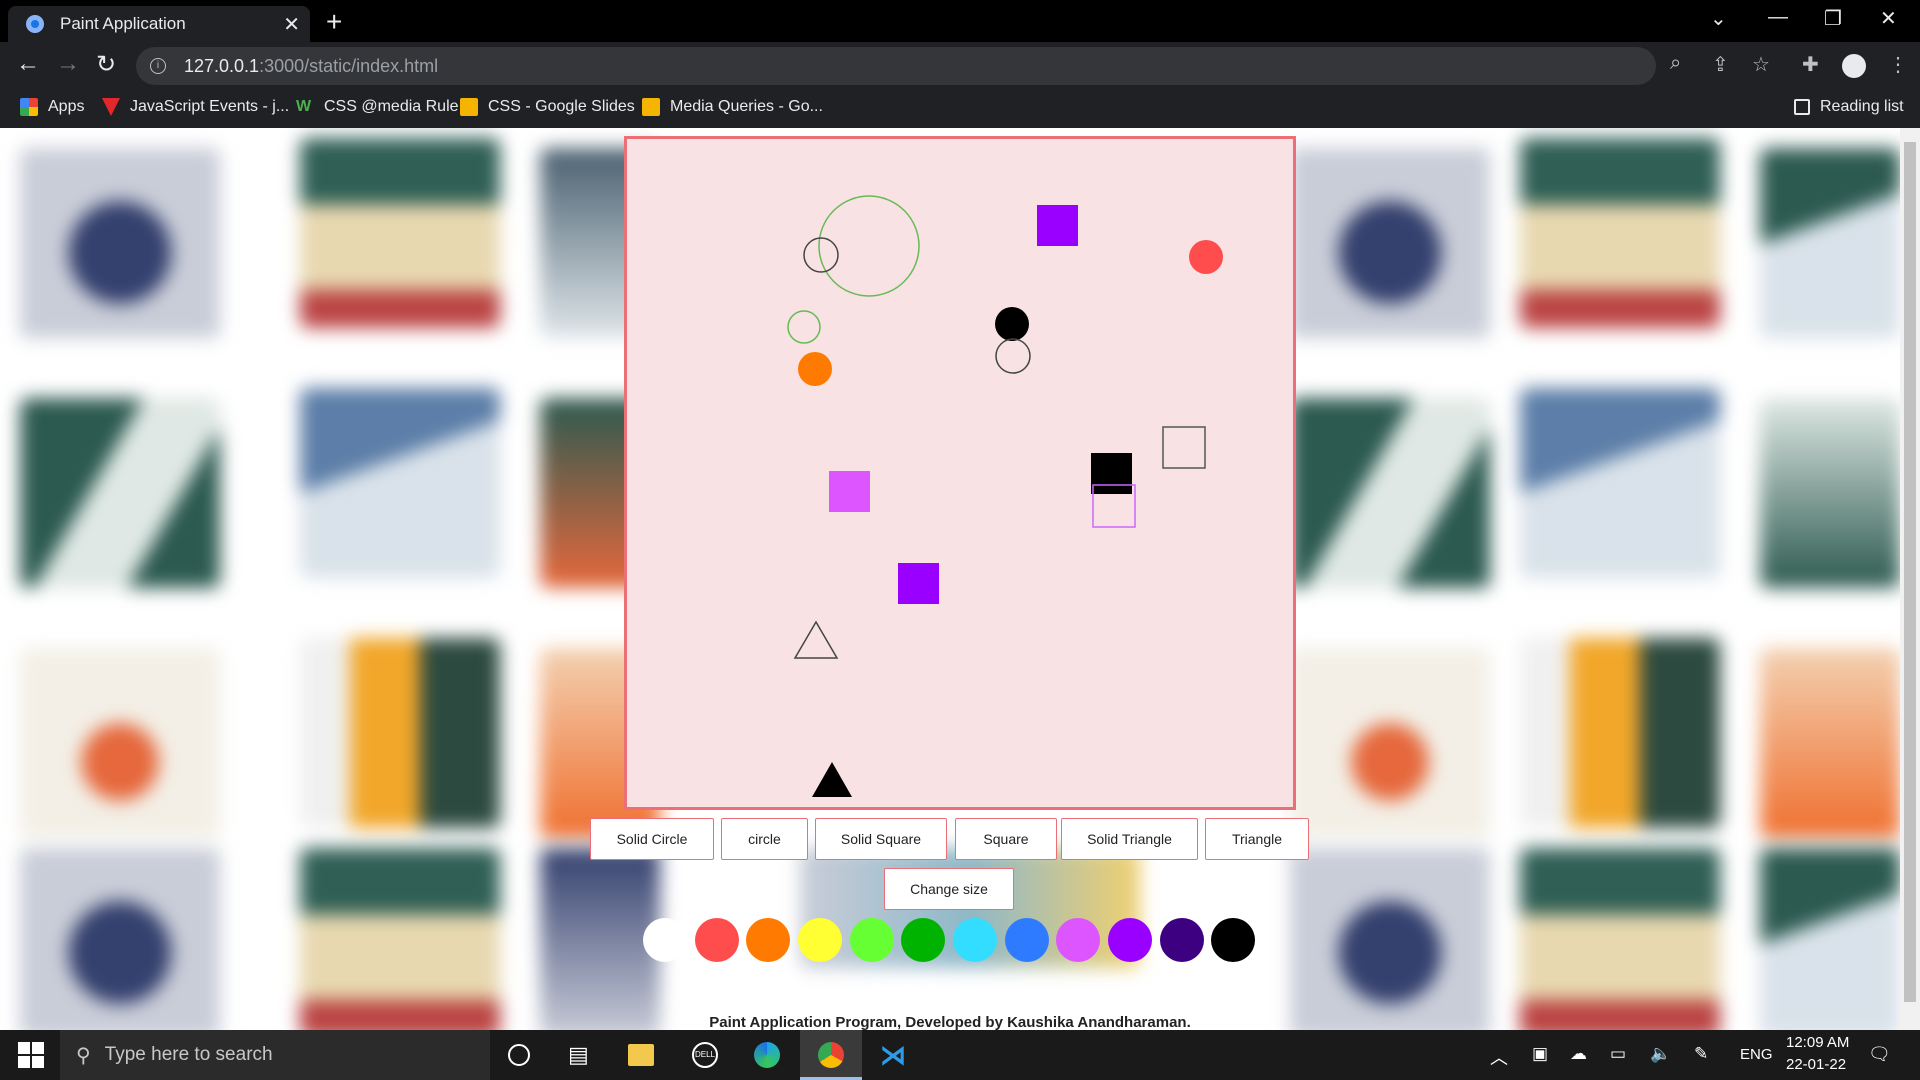 The image size is (1920, 1080). I want to click on close-window-icon: ✕, so click(1888, 18).